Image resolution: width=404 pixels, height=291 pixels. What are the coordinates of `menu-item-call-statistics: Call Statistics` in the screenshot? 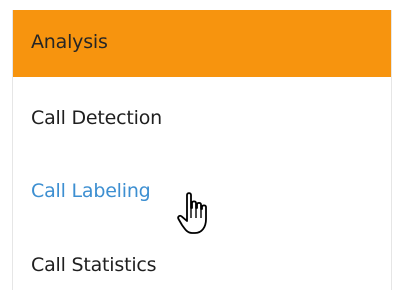 It's located at (202, 266).